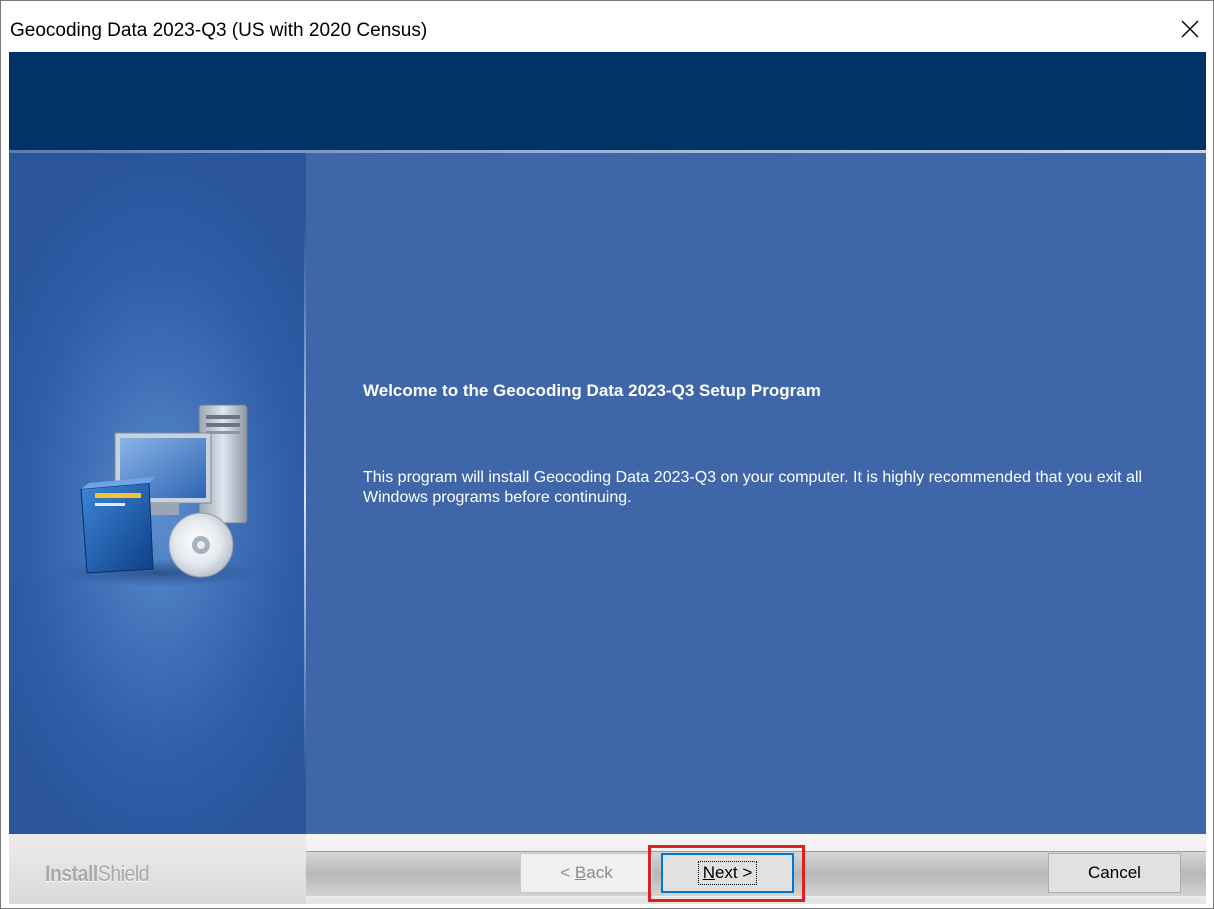  Describe the element at coordinates (305, 500) in the screenshot. I see `panel-divider` at that location.